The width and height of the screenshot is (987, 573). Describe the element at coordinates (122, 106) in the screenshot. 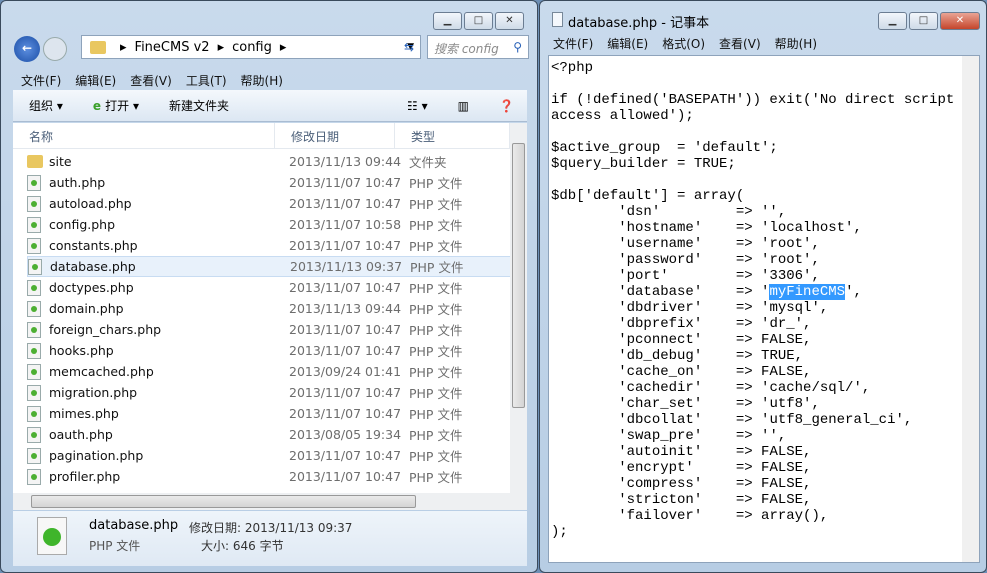

I see `open-label: 打开 ▾` at that location.